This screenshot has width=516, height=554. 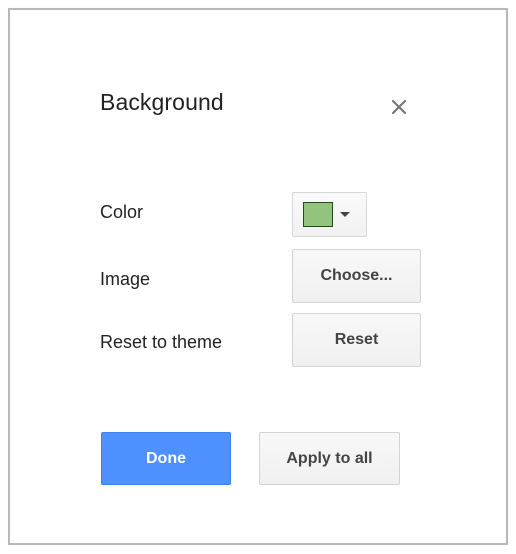 What do you see at coordinates (345, 214) in the screenshot?
I see `caret-down-icon` at bounding box center [345, 214].